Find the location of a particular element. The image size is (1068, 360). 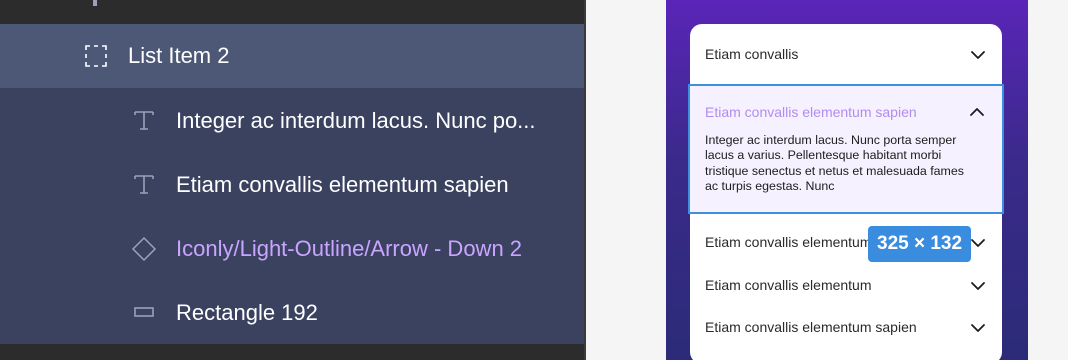

layer-icon-partial is located at coordinates (95, 4).